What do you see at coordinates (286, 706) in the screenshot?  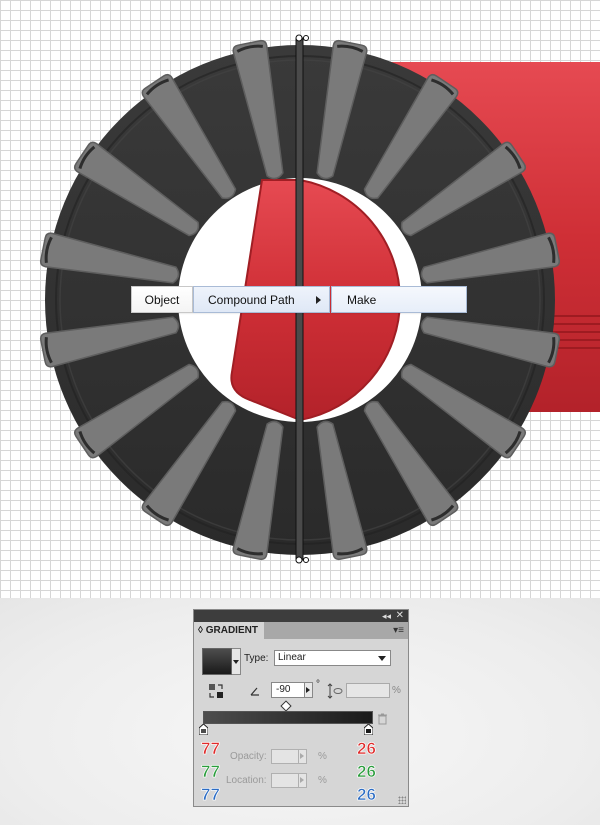 I see `midpoint-diamond` at bounding box center [286, 706].